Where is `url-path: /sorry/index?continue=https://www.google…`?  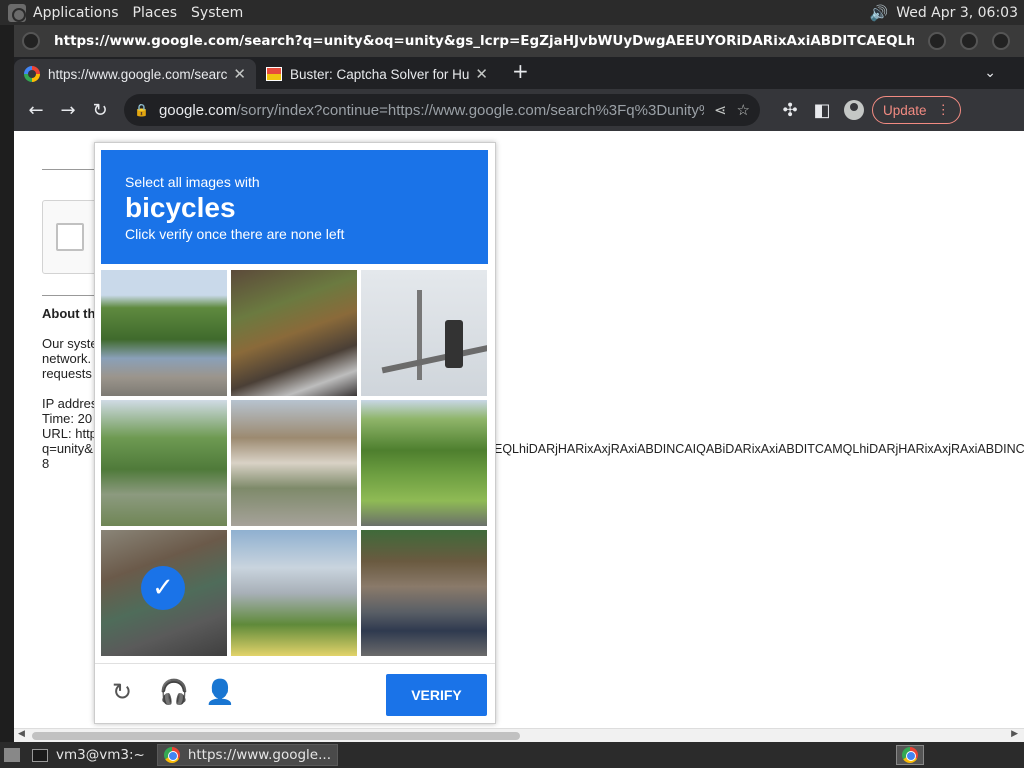
url-path: /sorry/index?continue=https://www.google… is located at coordinates (470, 110).